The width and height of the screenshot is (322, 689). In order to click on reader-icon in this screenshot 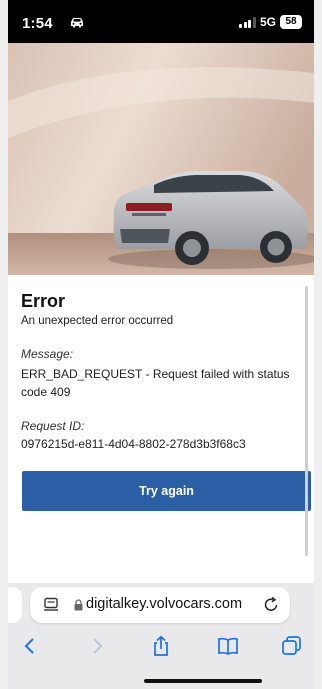, I will do `click(51, 605)`.